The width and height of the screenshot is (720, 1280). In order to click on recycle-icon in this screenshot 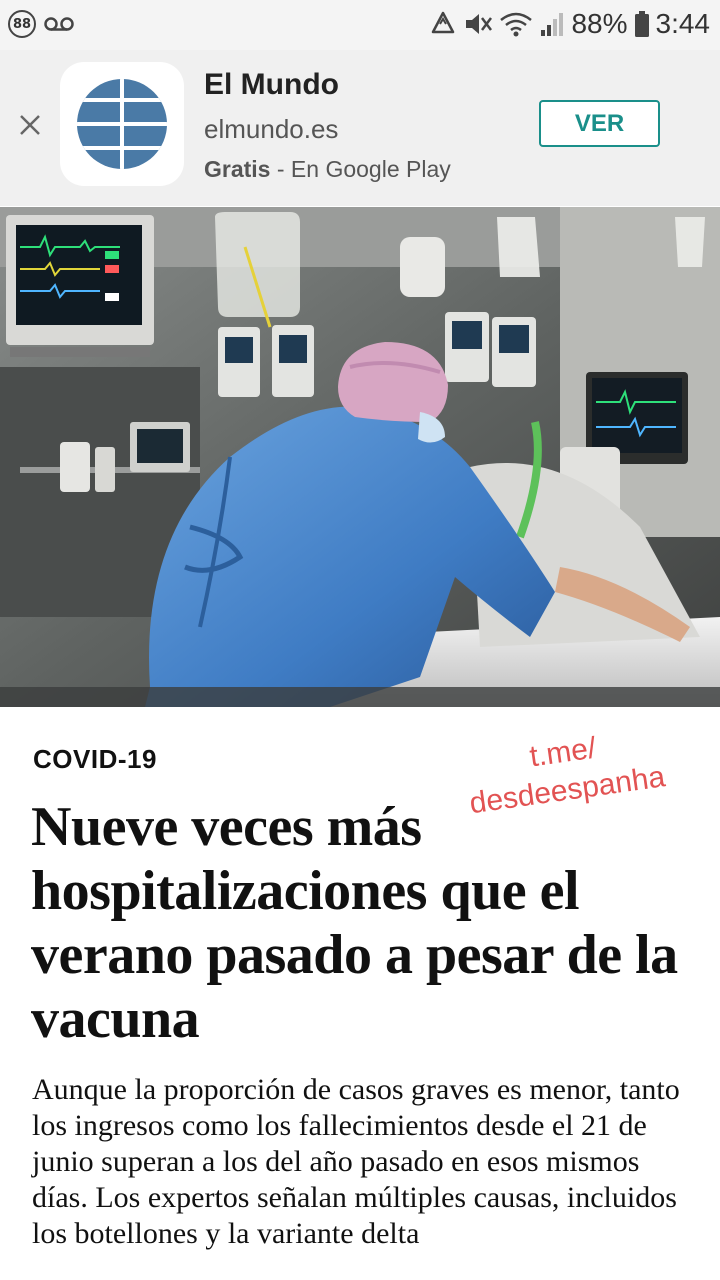, I will do `click(443, 22)`.